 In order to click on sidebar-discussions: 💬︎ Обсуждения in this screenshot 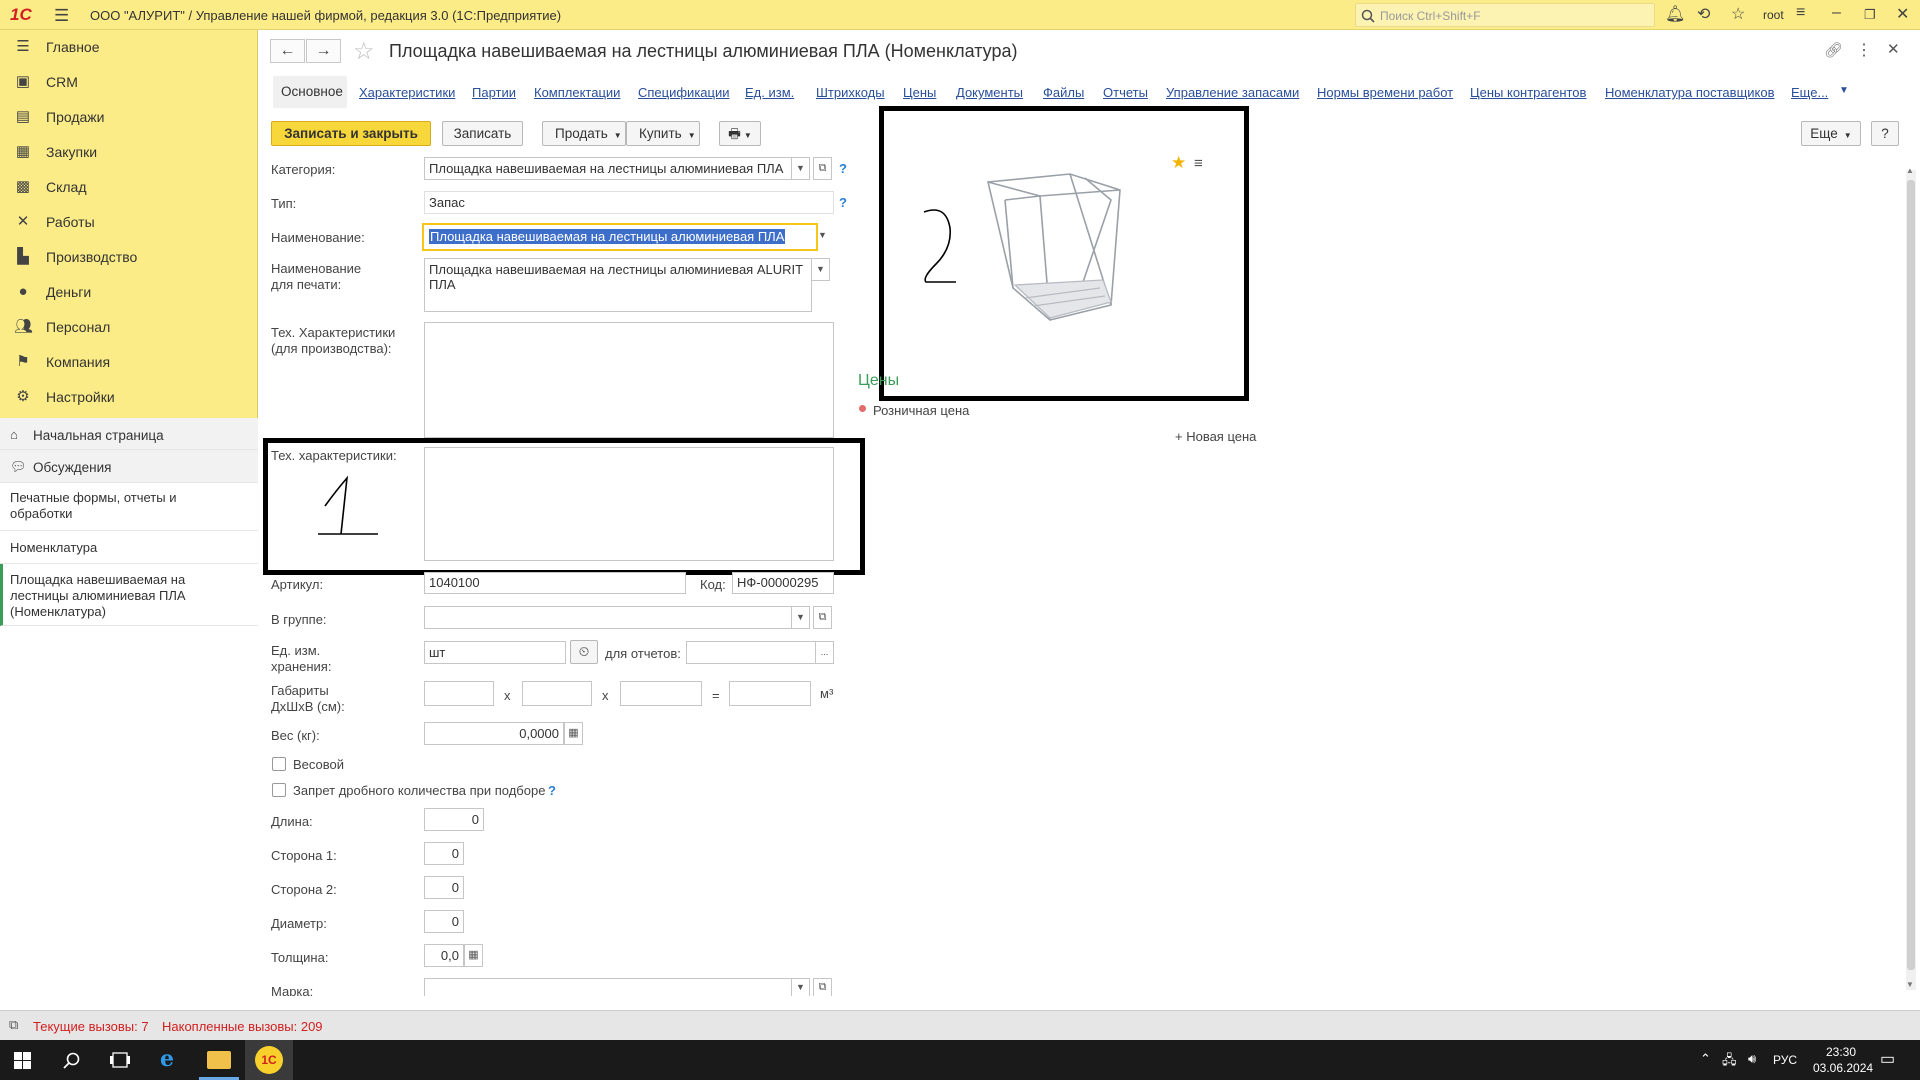, I will do `click(129, 466)`.